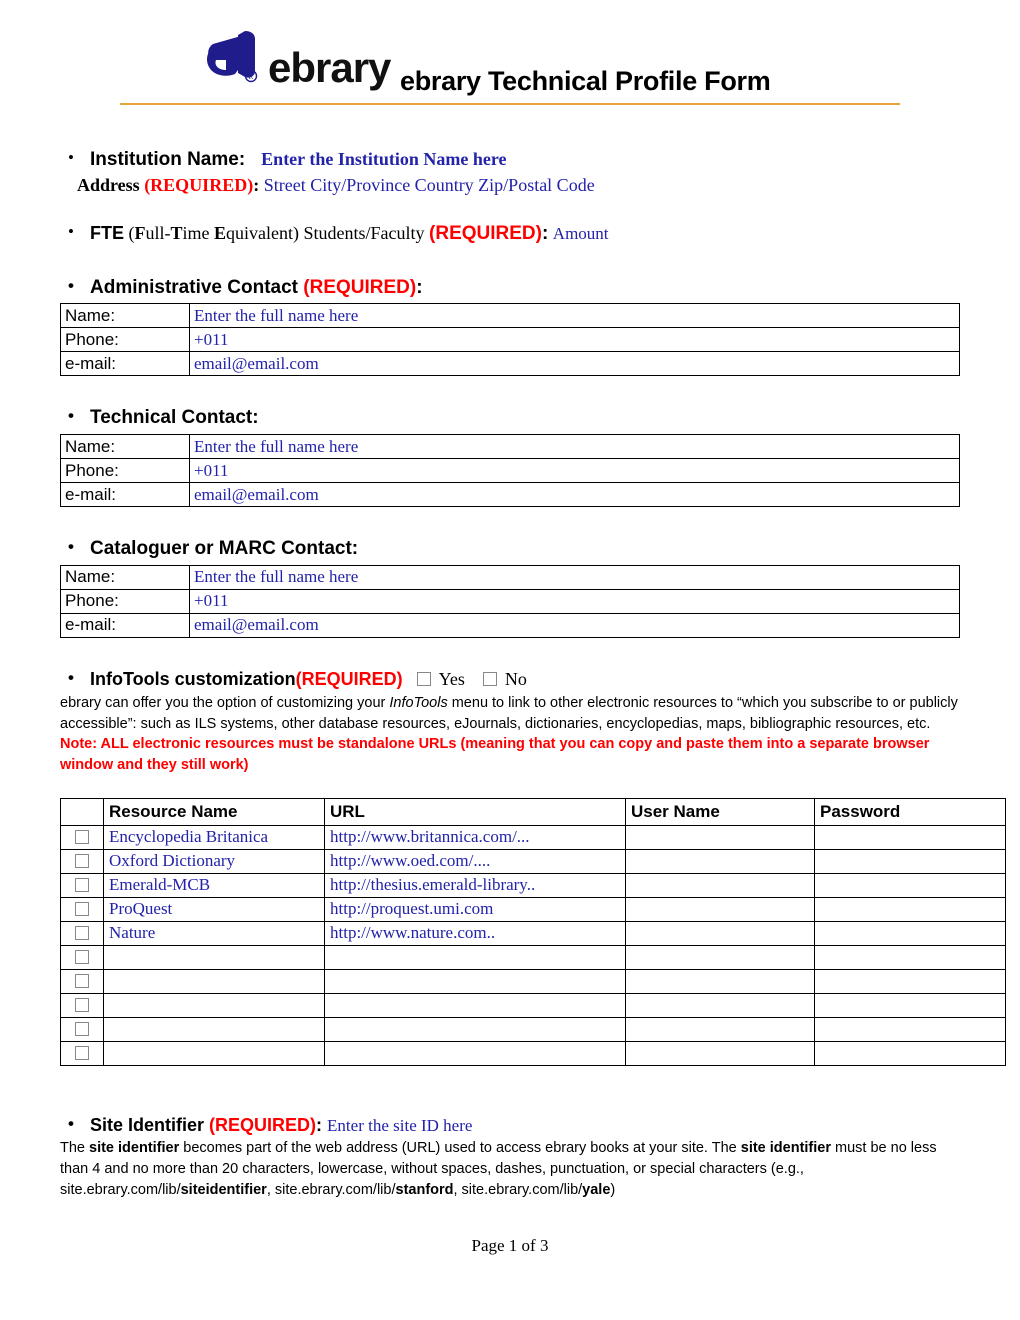 Image resolution: width=1020 pixels, height=1320 pixels. Describe the element at coordinates (533, 811) in the screenshot. I see `table-header-row: Resource Name URL User Name Password` at that location.